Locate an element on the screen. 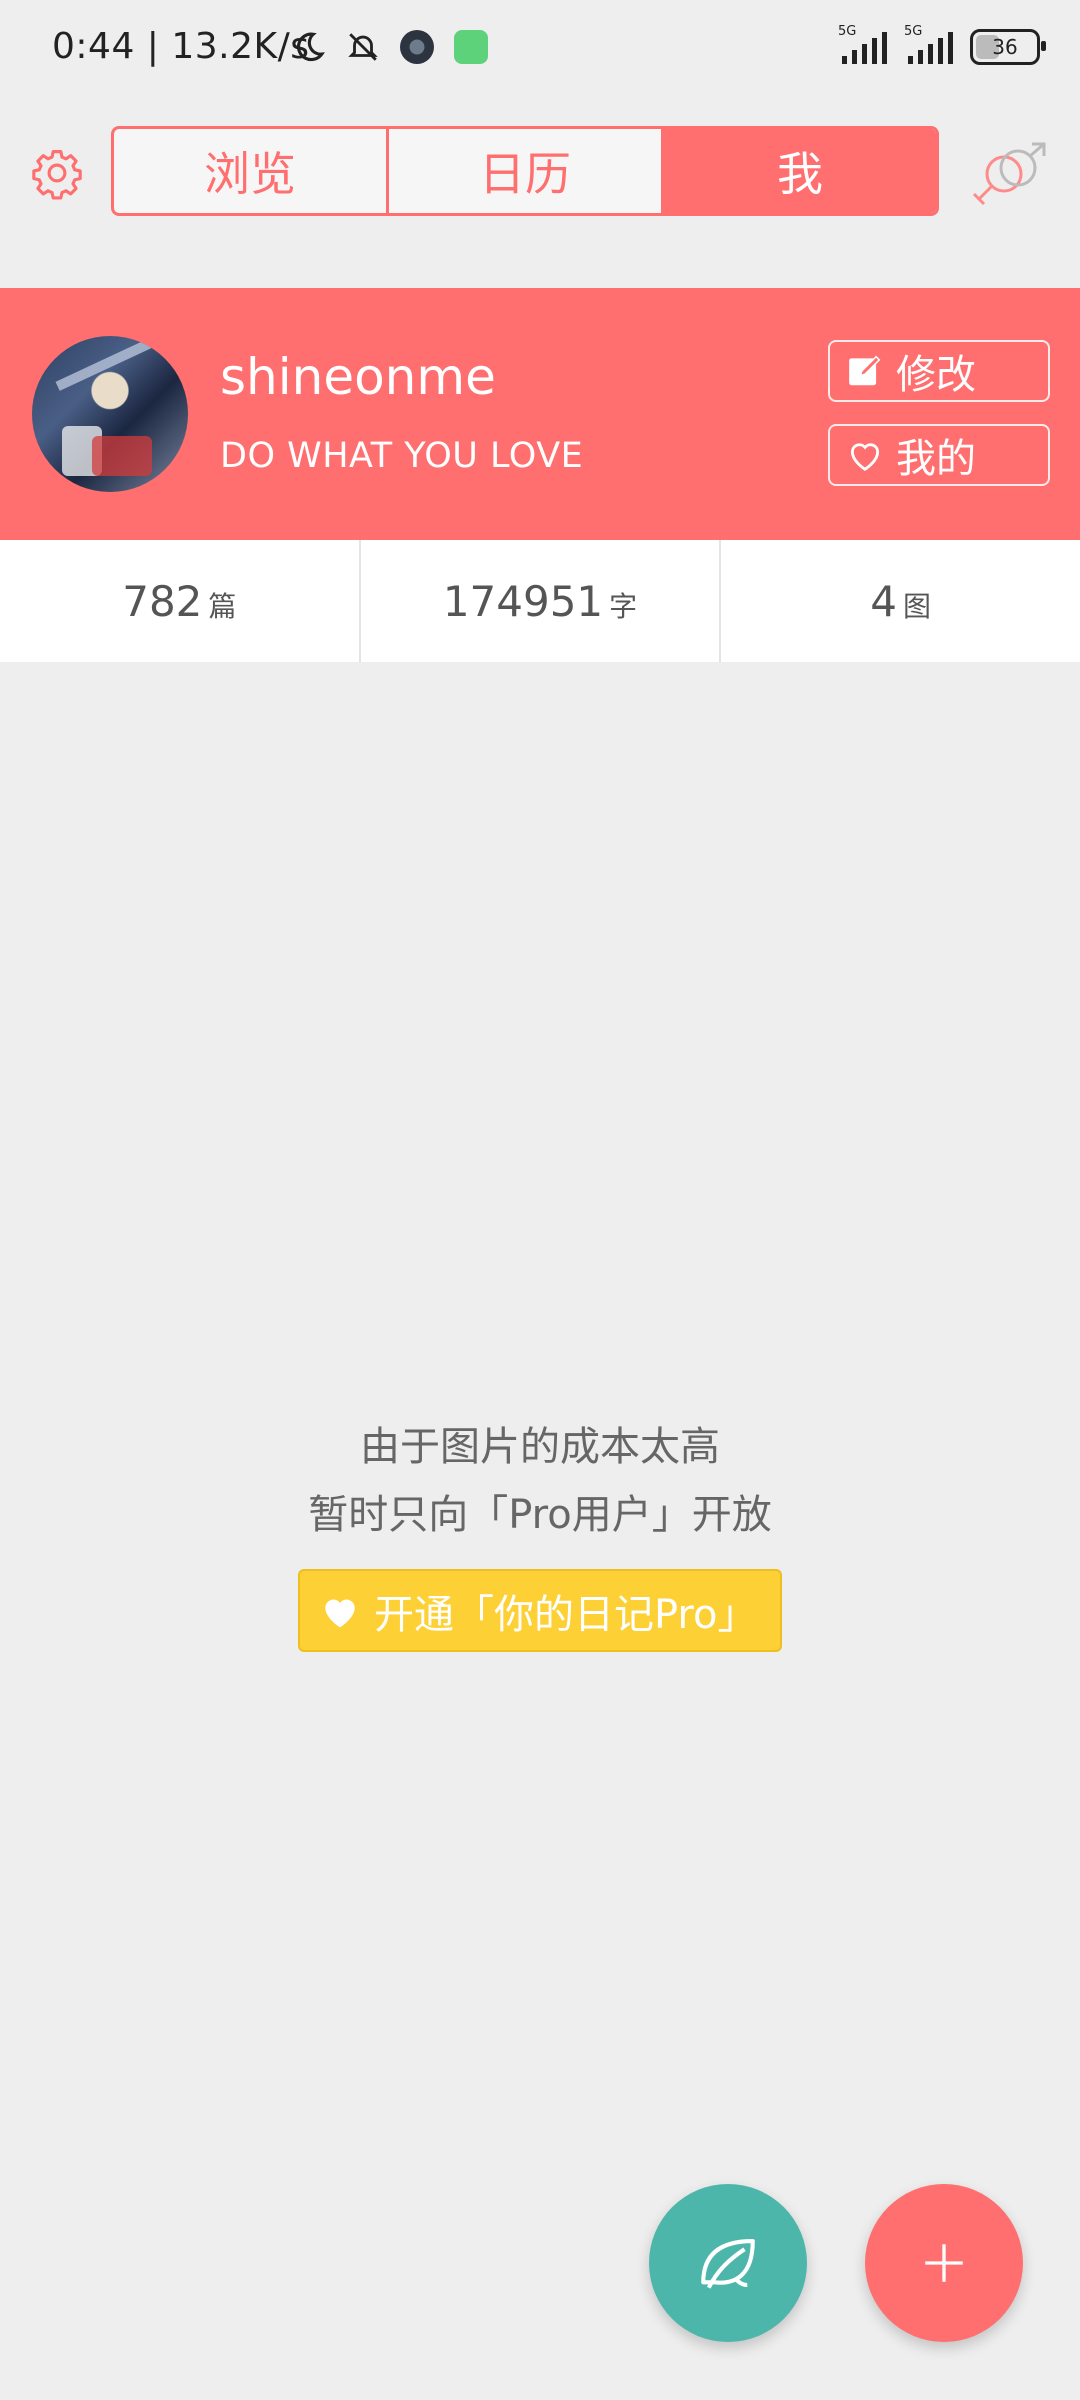 This screenshot has height=2400, width=1080. tab-me: 我 is located at coordinates (800, 171).